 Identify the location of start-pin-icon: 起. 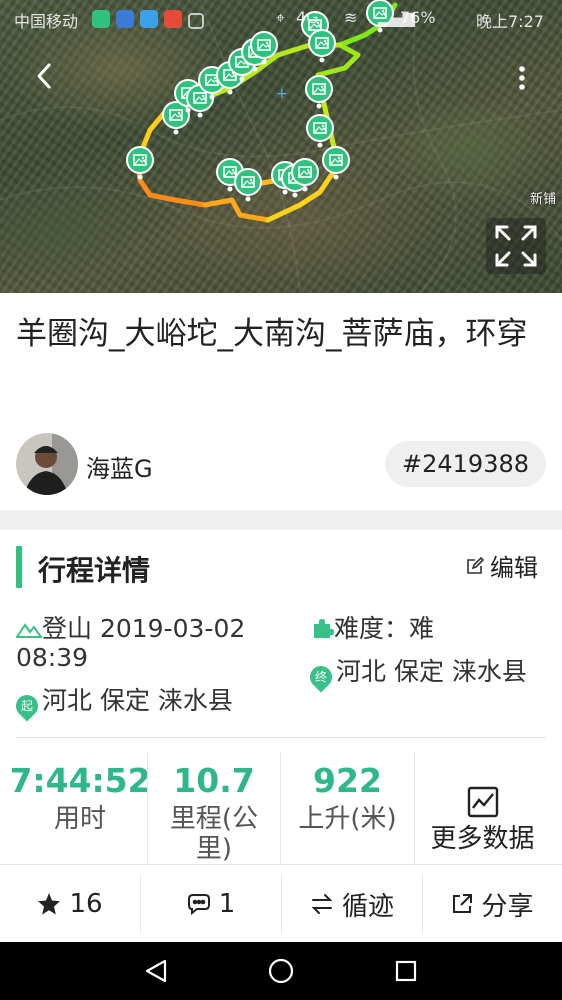
(27, 706).